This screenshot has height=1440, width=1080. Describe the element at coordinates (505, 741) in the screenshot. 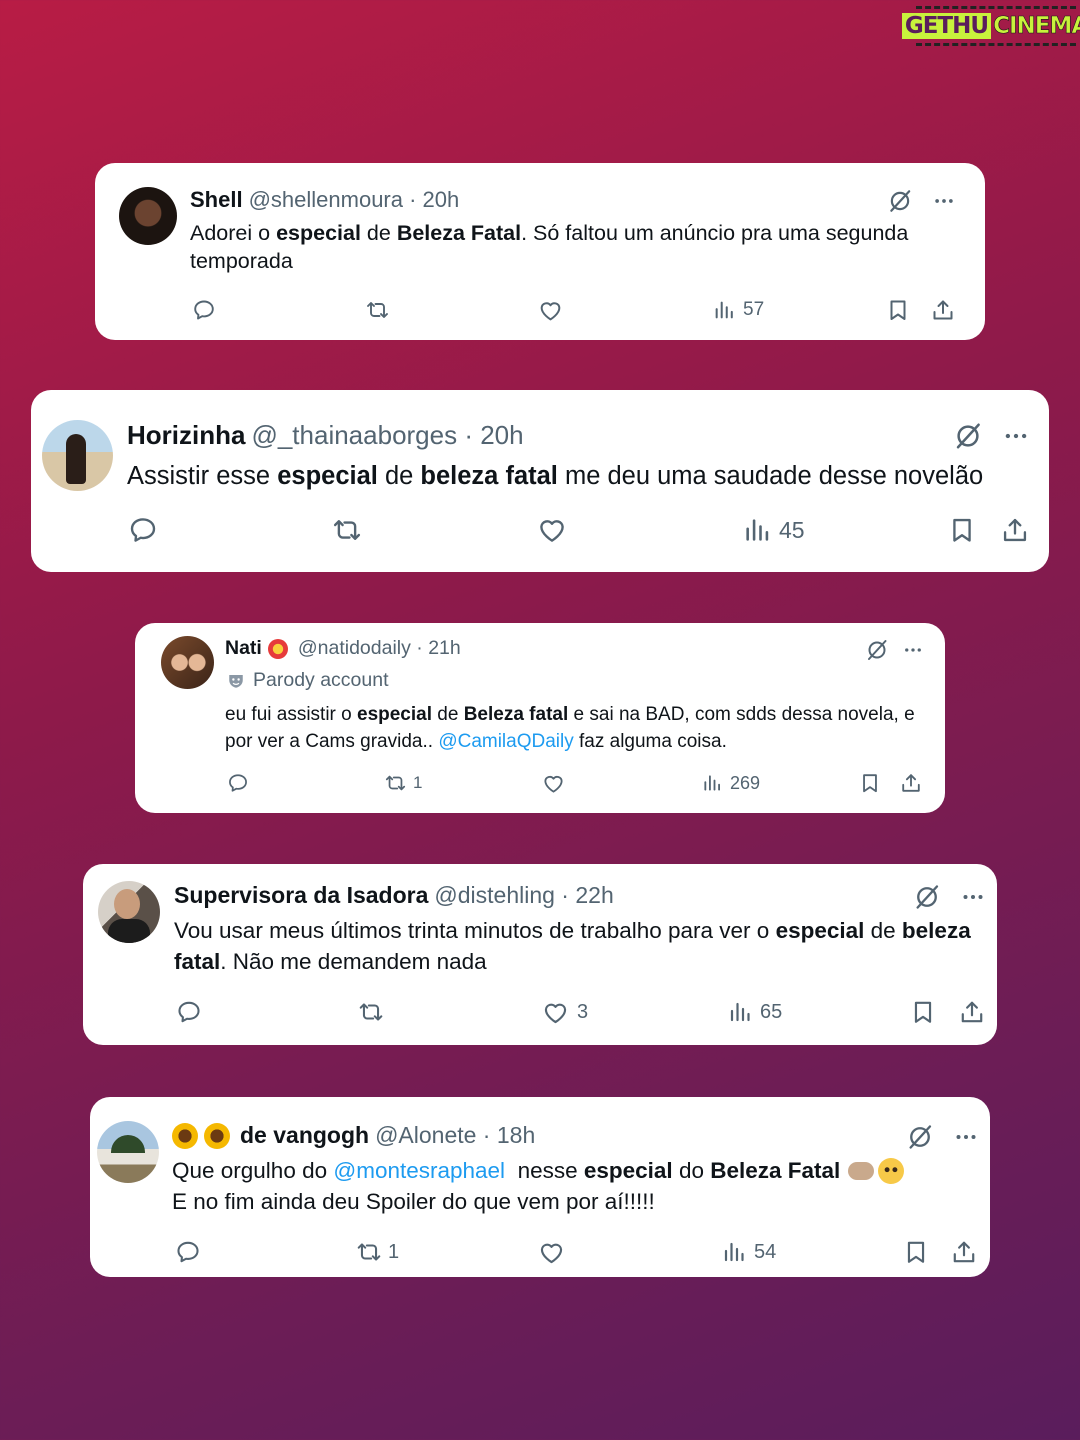

I see `mention-link: @CamilaQDaily` at that location.